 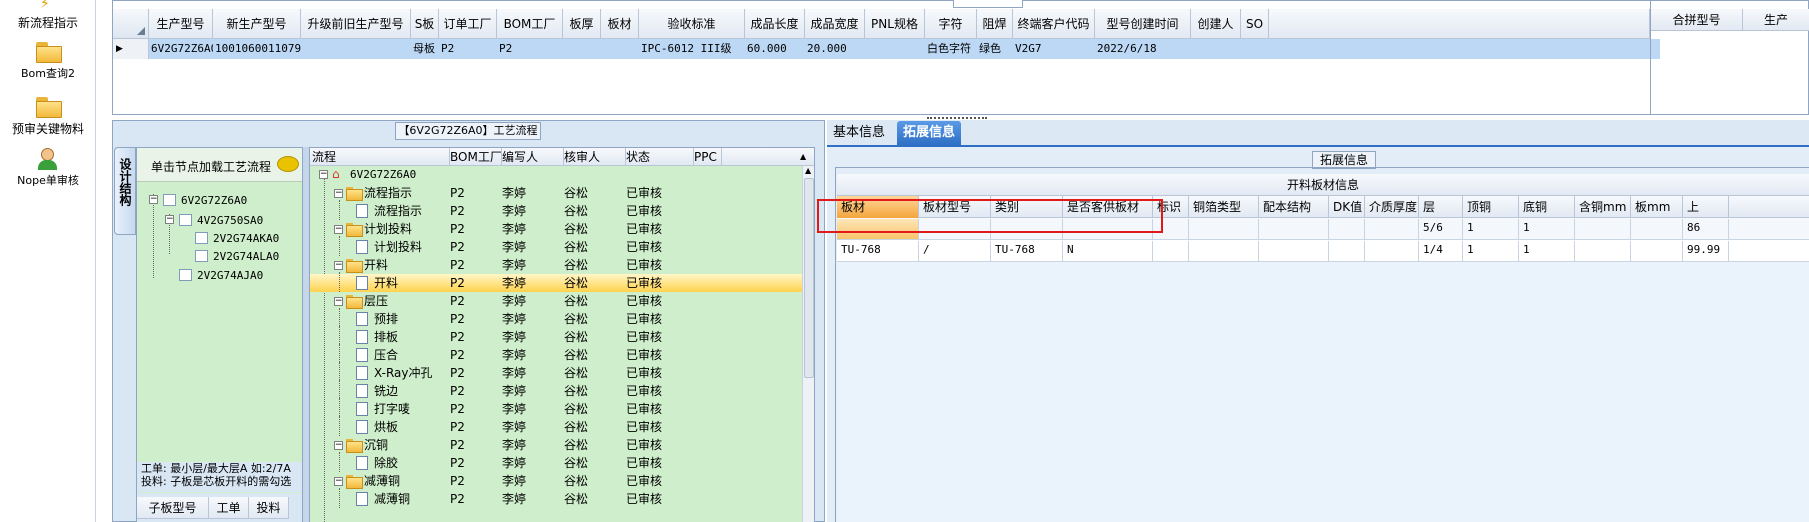 I want to click on mat-cell: N, so click(x=1108, y=251).